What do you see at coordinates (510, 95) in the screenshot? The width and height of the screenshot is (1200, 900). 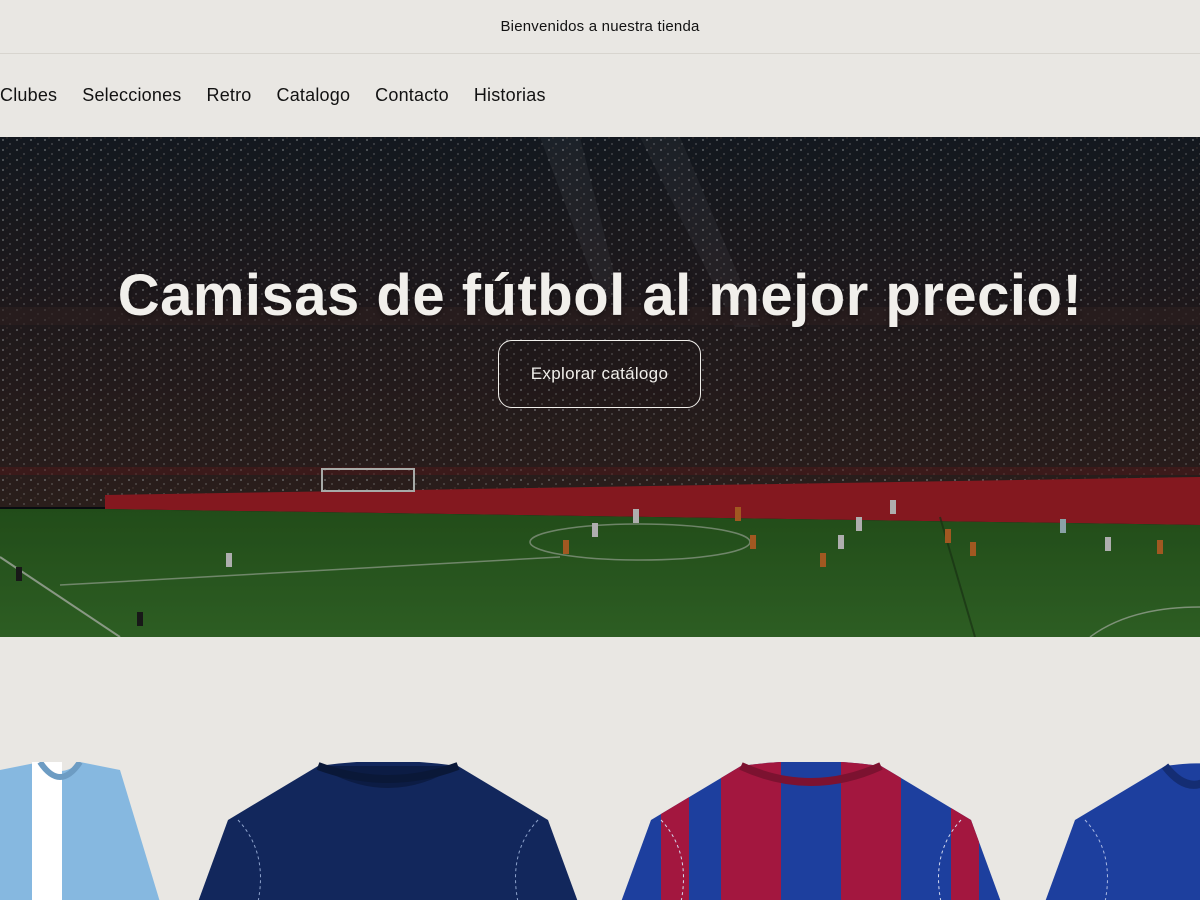 I see `nav-item-historias: Historias` at bounding box center [510, 95].